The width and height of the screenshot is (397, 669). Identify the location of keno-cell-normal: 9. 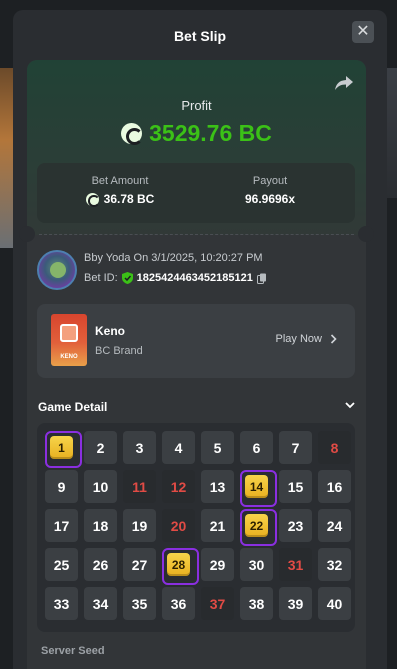
(61, 486).